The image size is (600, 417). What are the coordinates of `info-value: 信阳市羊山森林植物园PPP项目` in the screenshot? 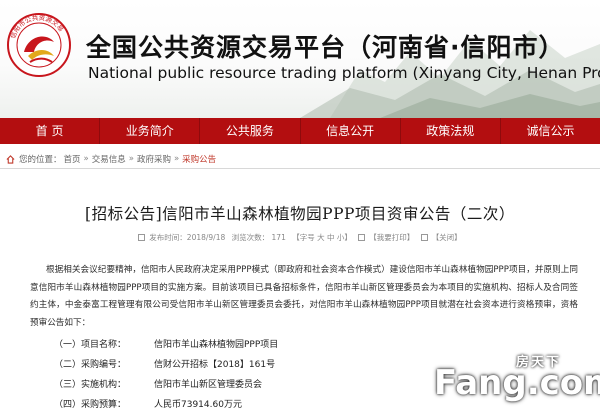 It's located at (216, 345).